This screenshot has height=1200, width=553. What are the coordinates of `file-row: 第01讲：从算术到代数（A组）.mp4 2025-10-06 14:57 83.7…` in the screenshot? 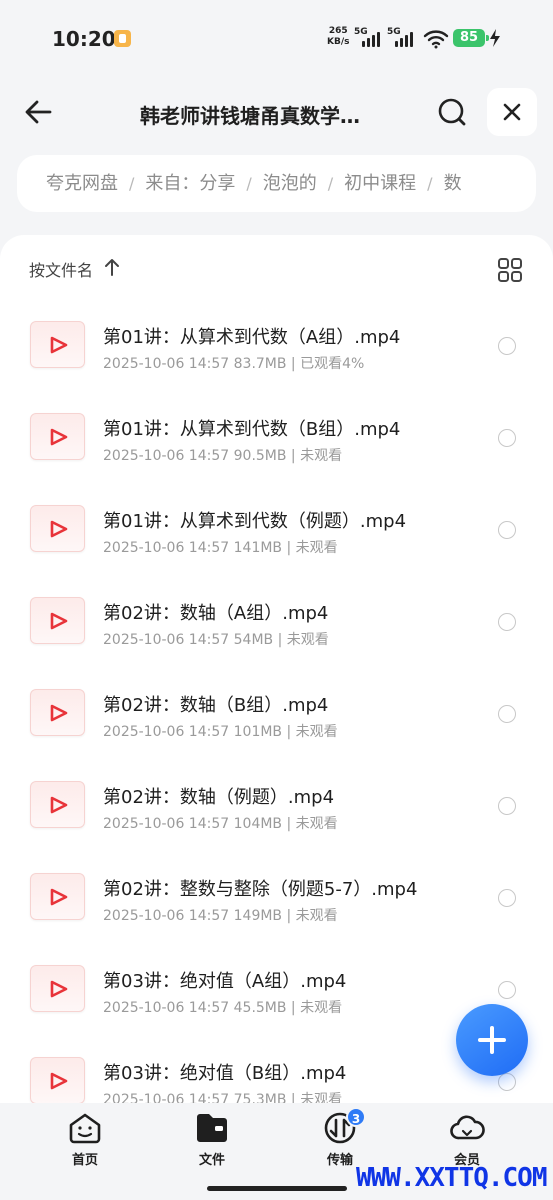 It's located at (276, 345).